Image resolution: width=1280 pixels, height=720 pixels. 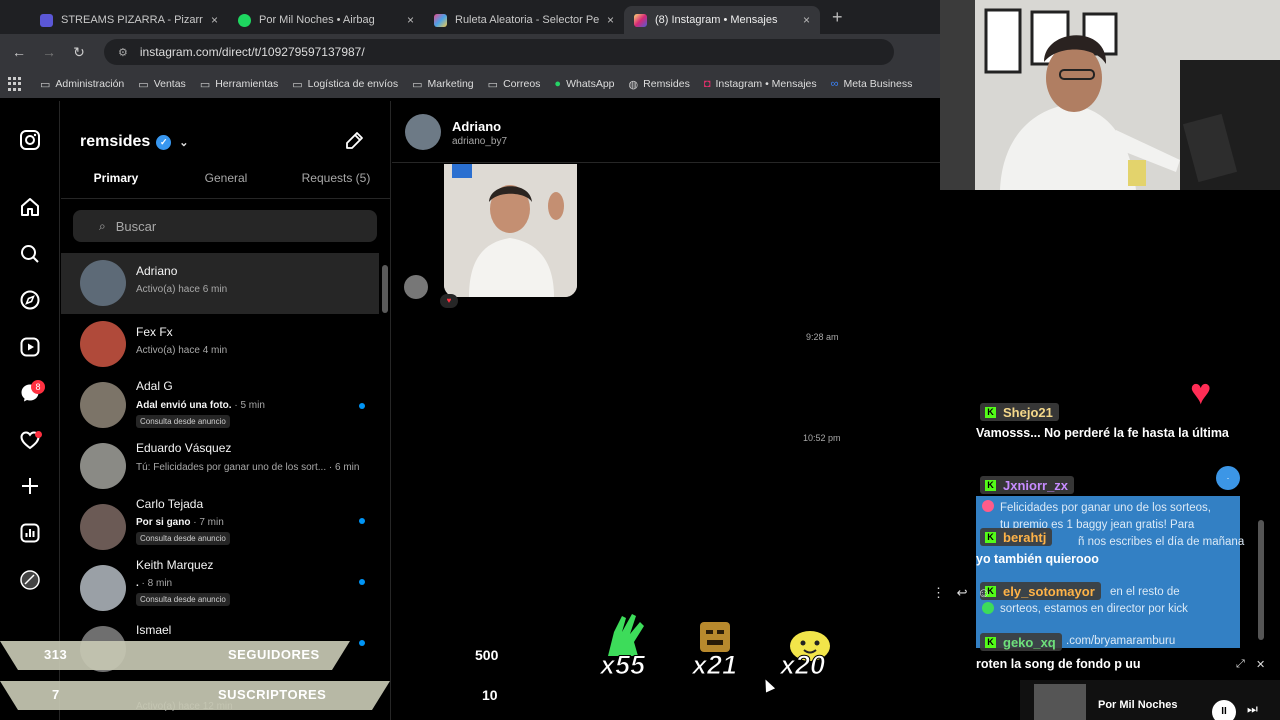 What do you see at coordinates (938, 592) in the screenshot?
I see `more-options-icon: ⋮` at bounding box center [938, 592].